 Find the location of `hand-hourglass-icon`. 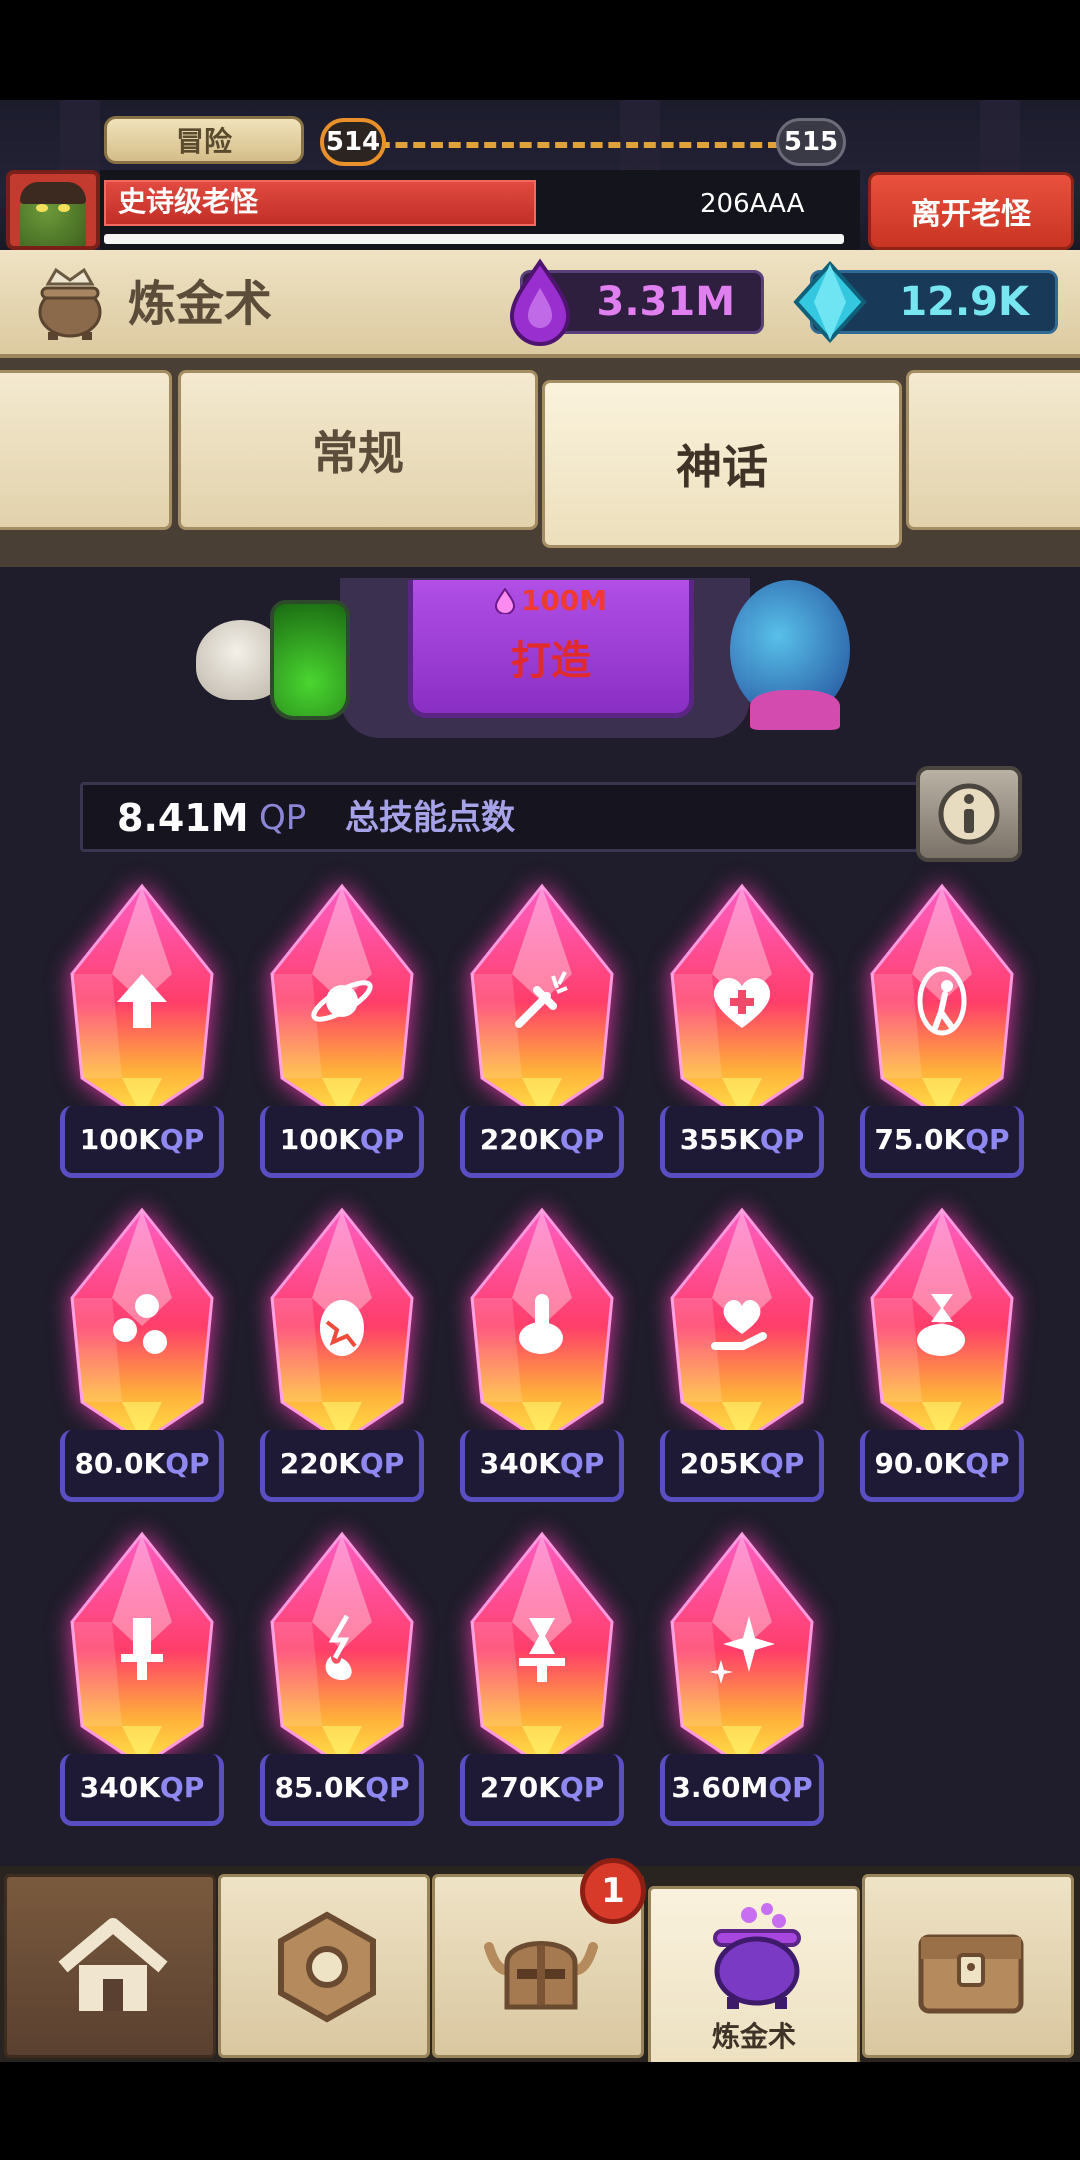

hand-hourglass-icon is located at coordinates (941, 1325).